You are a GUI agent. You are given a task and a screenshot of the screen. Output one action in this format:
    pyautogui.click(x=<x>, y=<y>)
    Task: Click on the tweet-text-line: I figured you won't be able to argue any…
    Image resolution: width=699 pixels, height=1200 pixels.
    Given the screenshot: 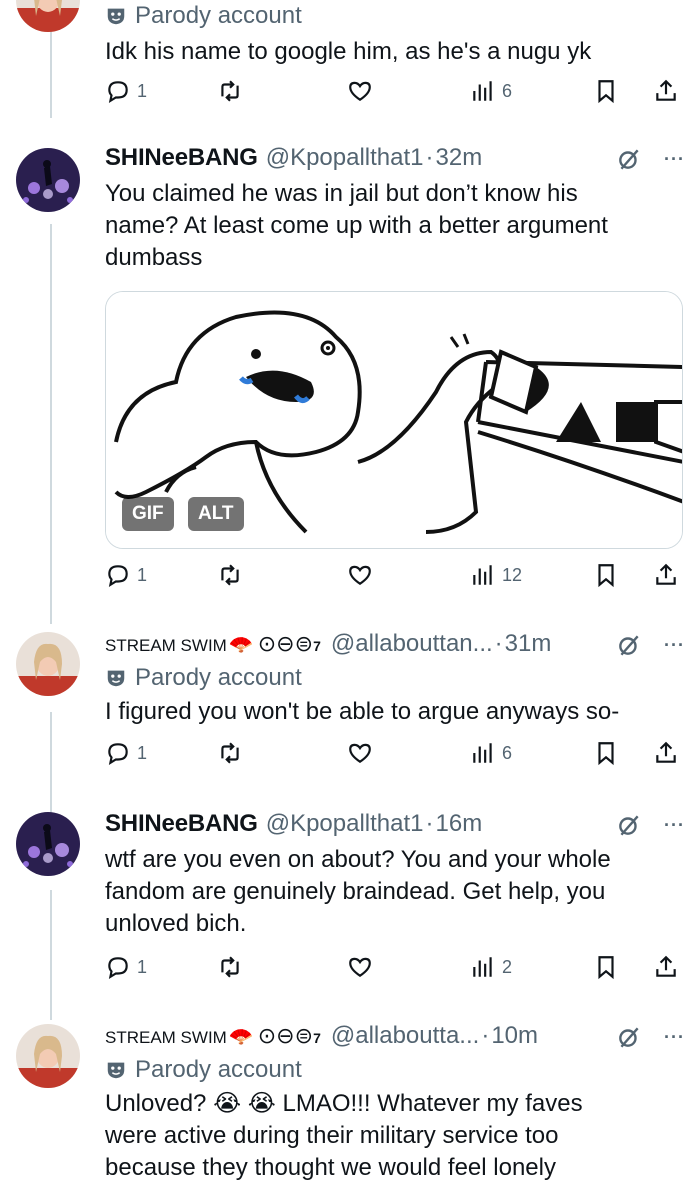 What is the action you would take?
    pyautogui.click(x=362, y=711)
    